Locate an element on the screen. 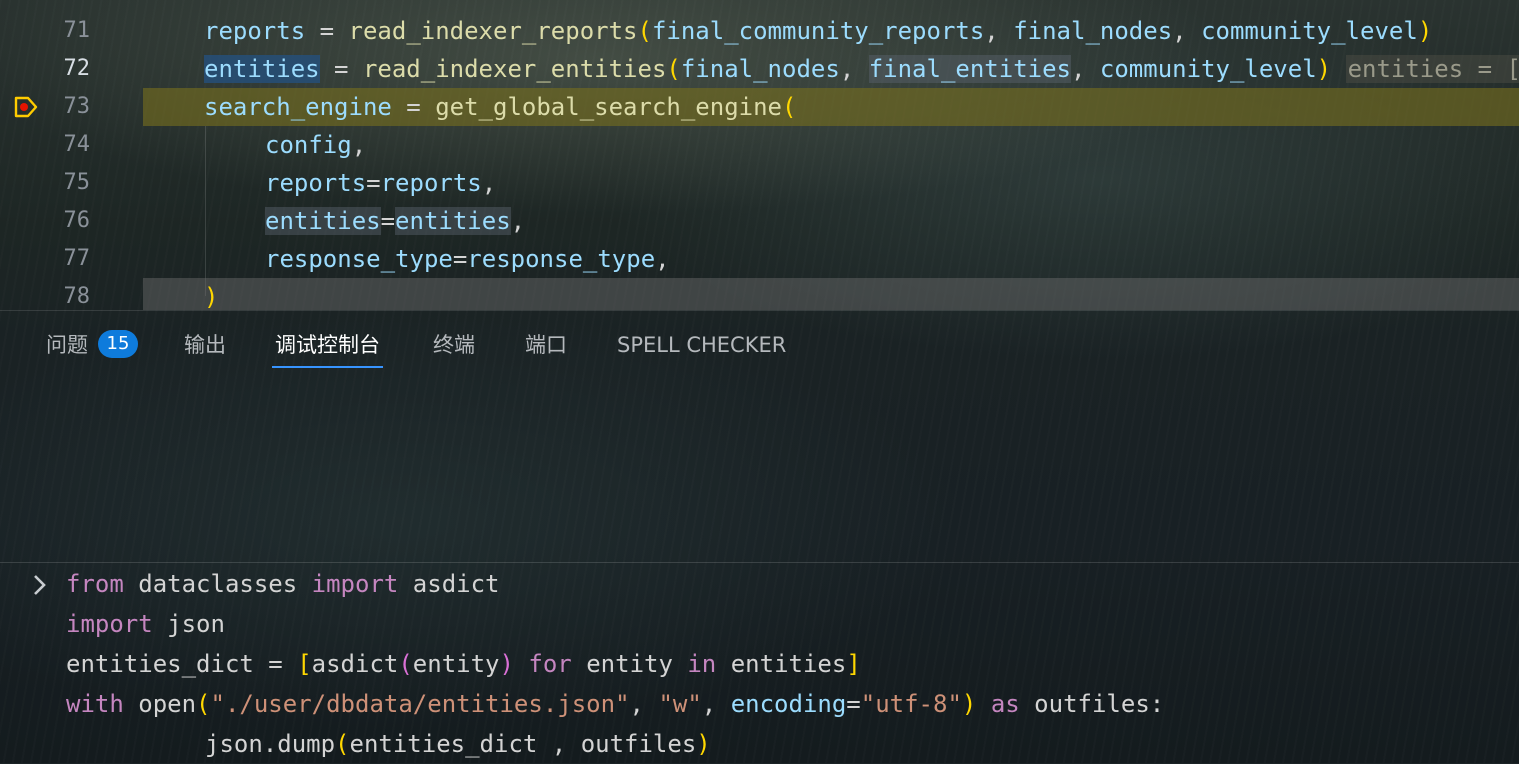 The width and height of the screenshot is (1519, 764). line-number: 75 is located at coordinates (77, 182).